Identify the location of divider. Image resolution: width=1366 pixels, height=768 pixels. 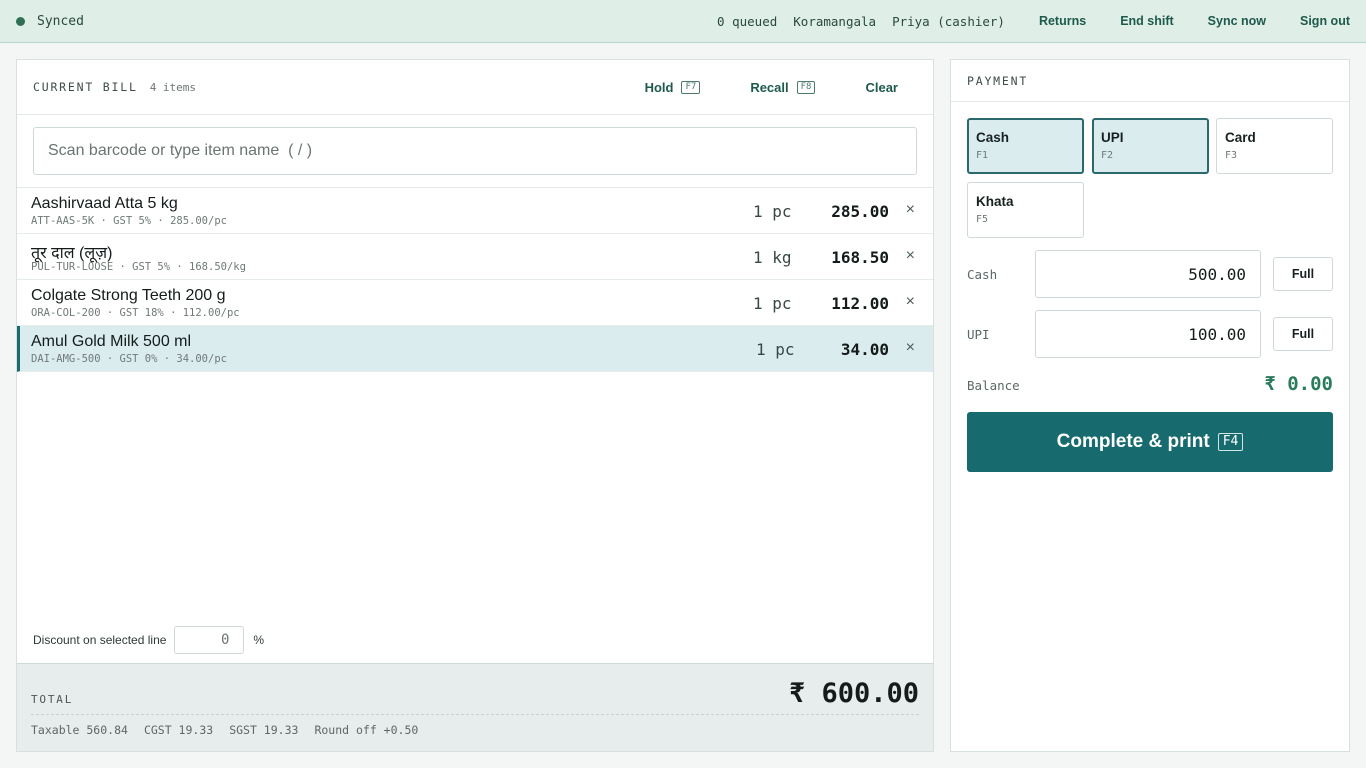
(475, 714).